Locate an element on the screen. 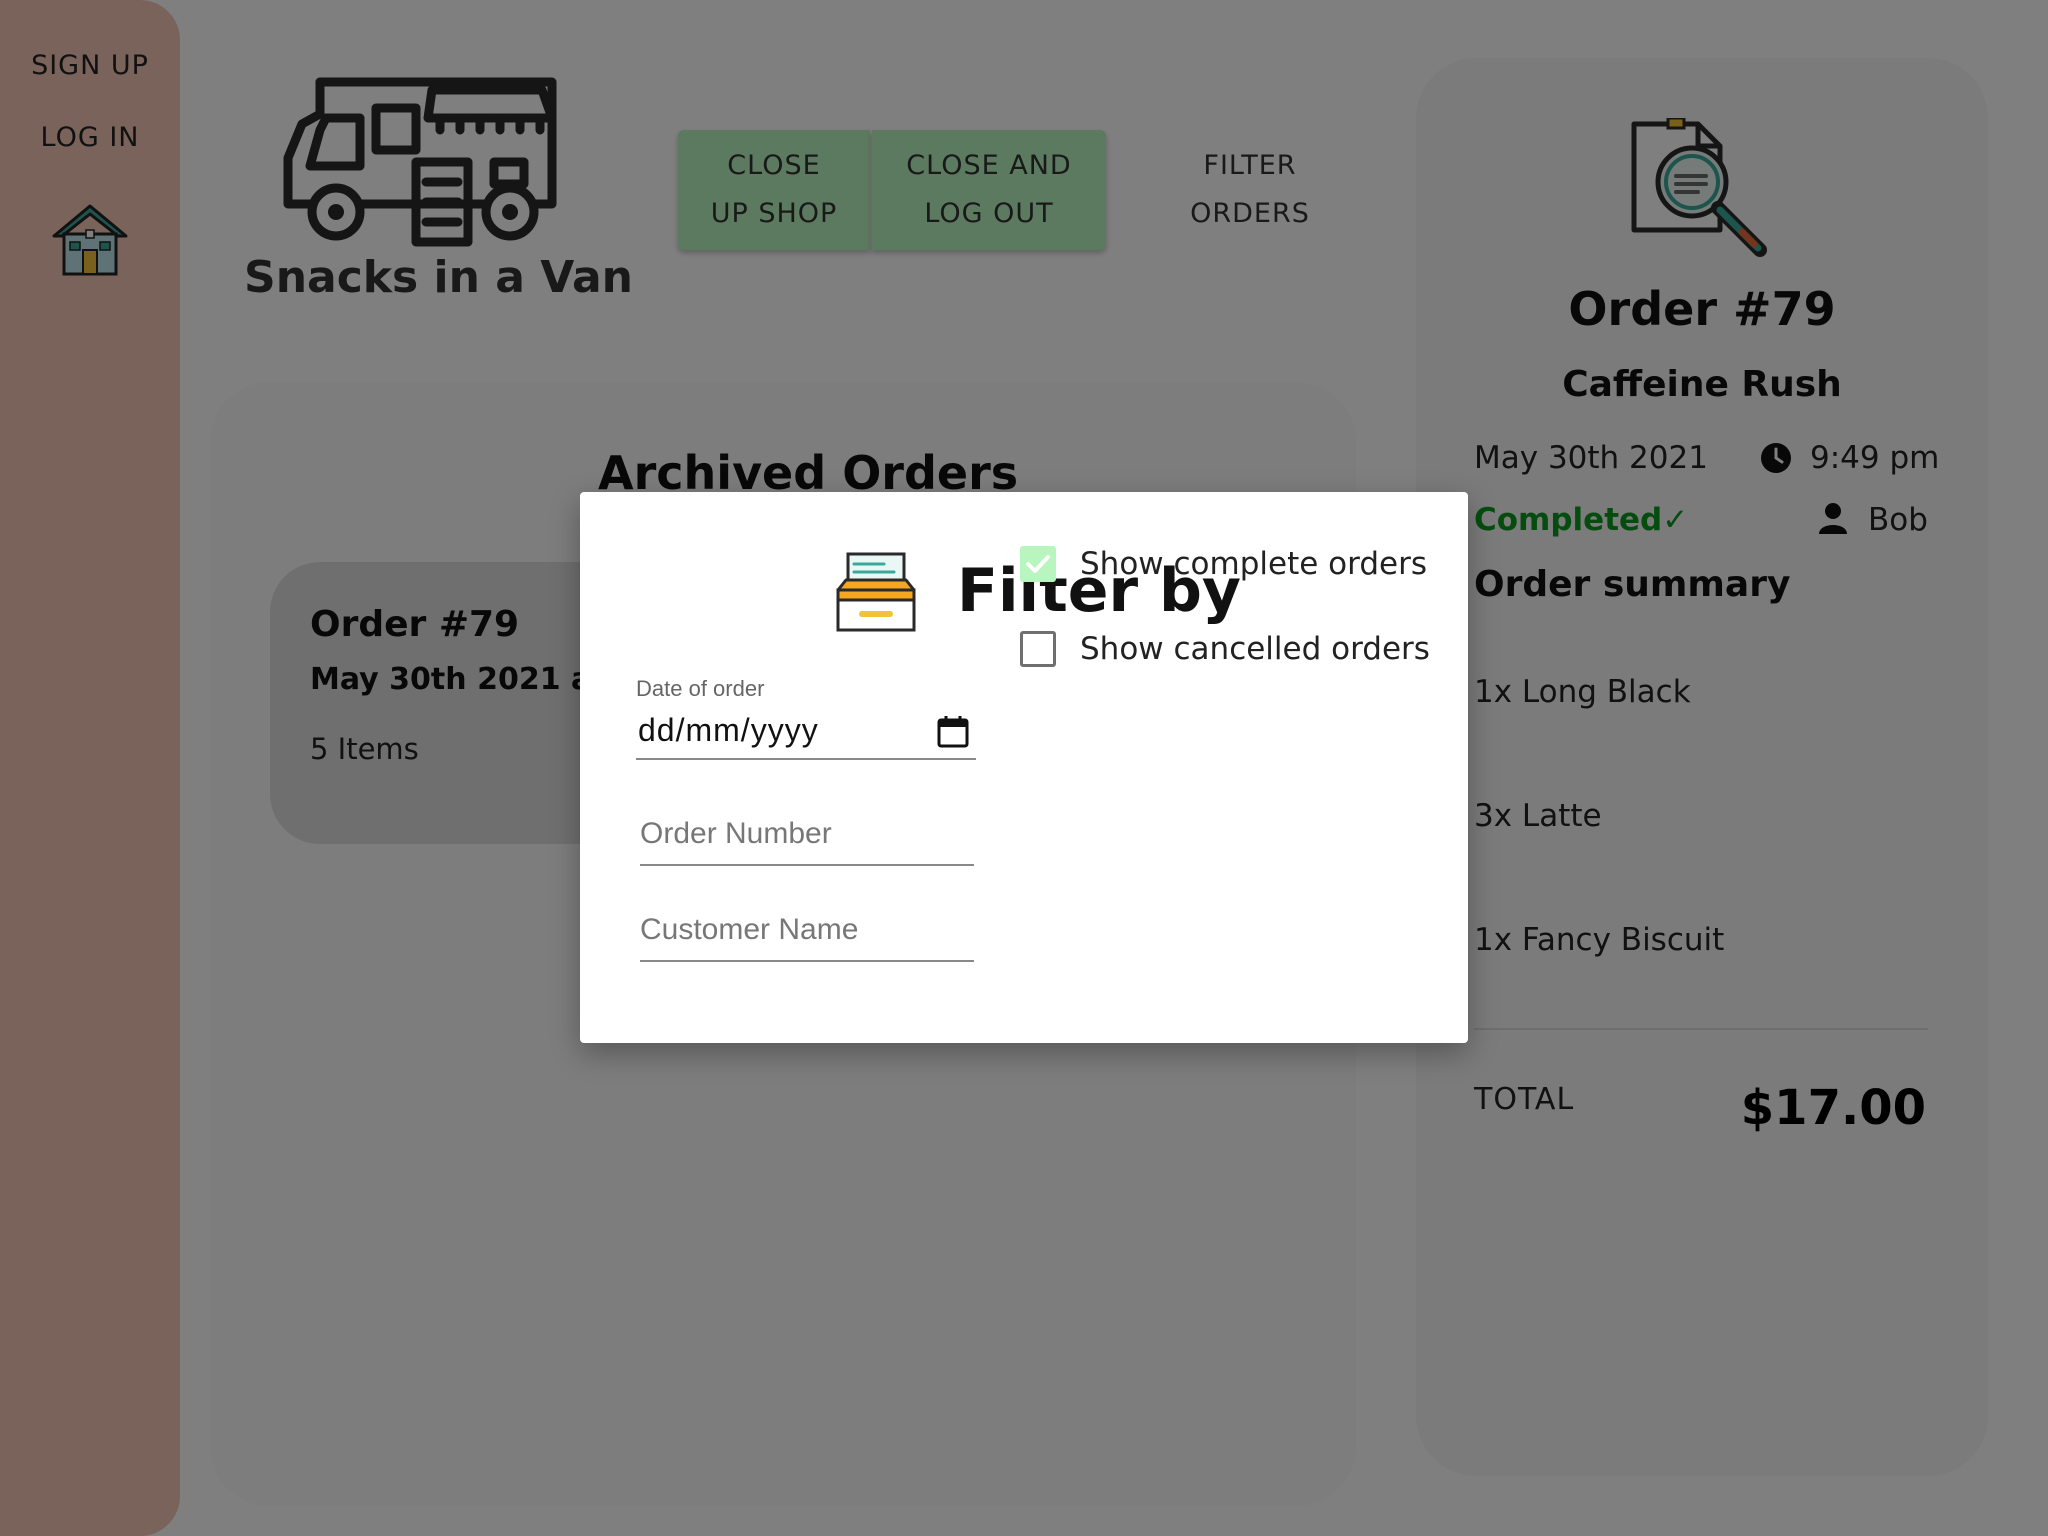 The width and height of the screenshot is (2048, 1536). show-cancelled-orders-checkbox is located at coordinates (1038, 649).